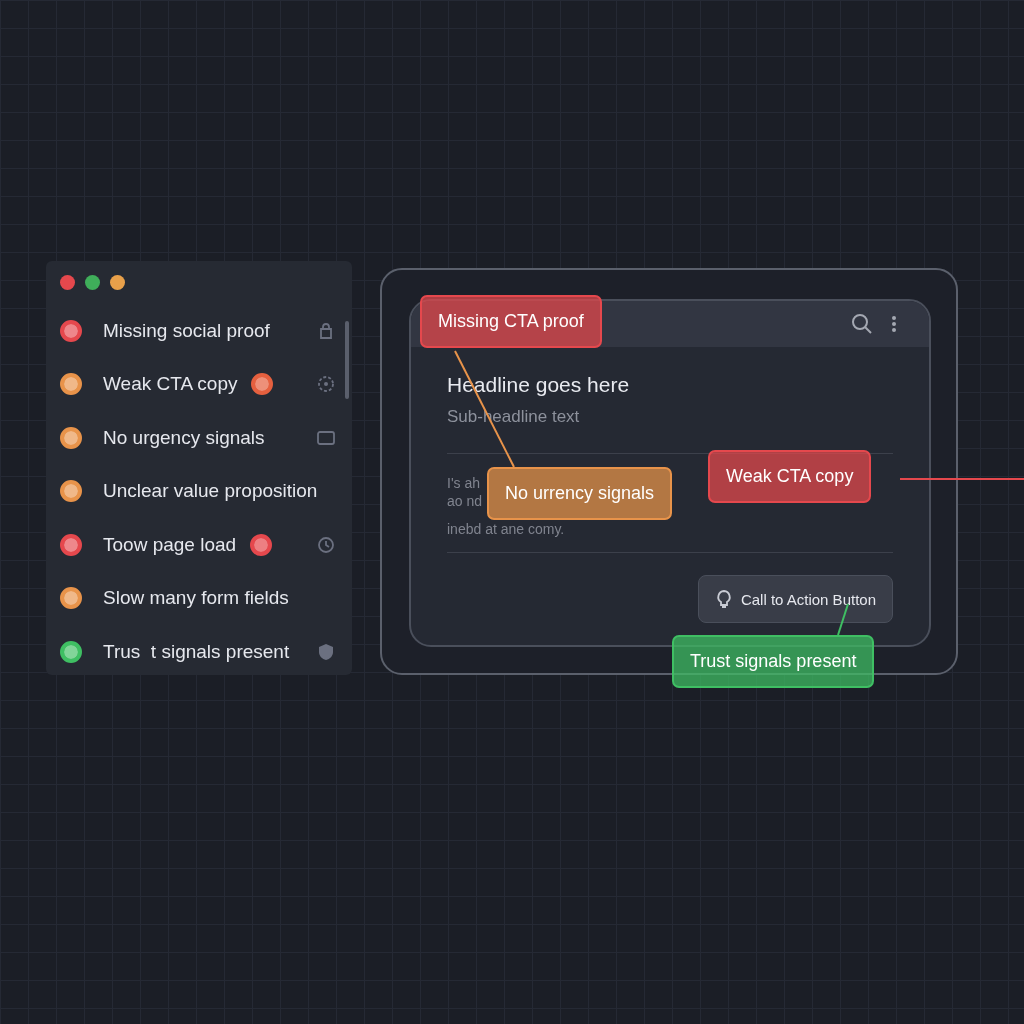 This screenshot has height=1024, width=1024. I want to click on leader-line, so click(843, 619).